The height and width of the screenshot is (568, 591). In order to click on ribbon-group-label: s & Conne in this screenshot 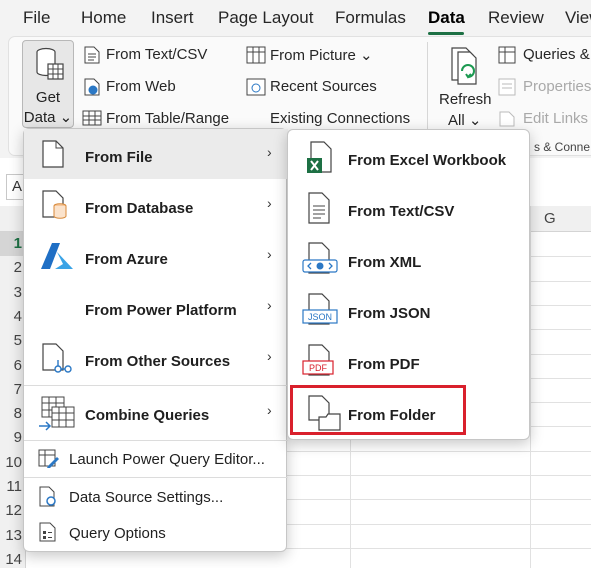, I will do `click(562, 147)`.